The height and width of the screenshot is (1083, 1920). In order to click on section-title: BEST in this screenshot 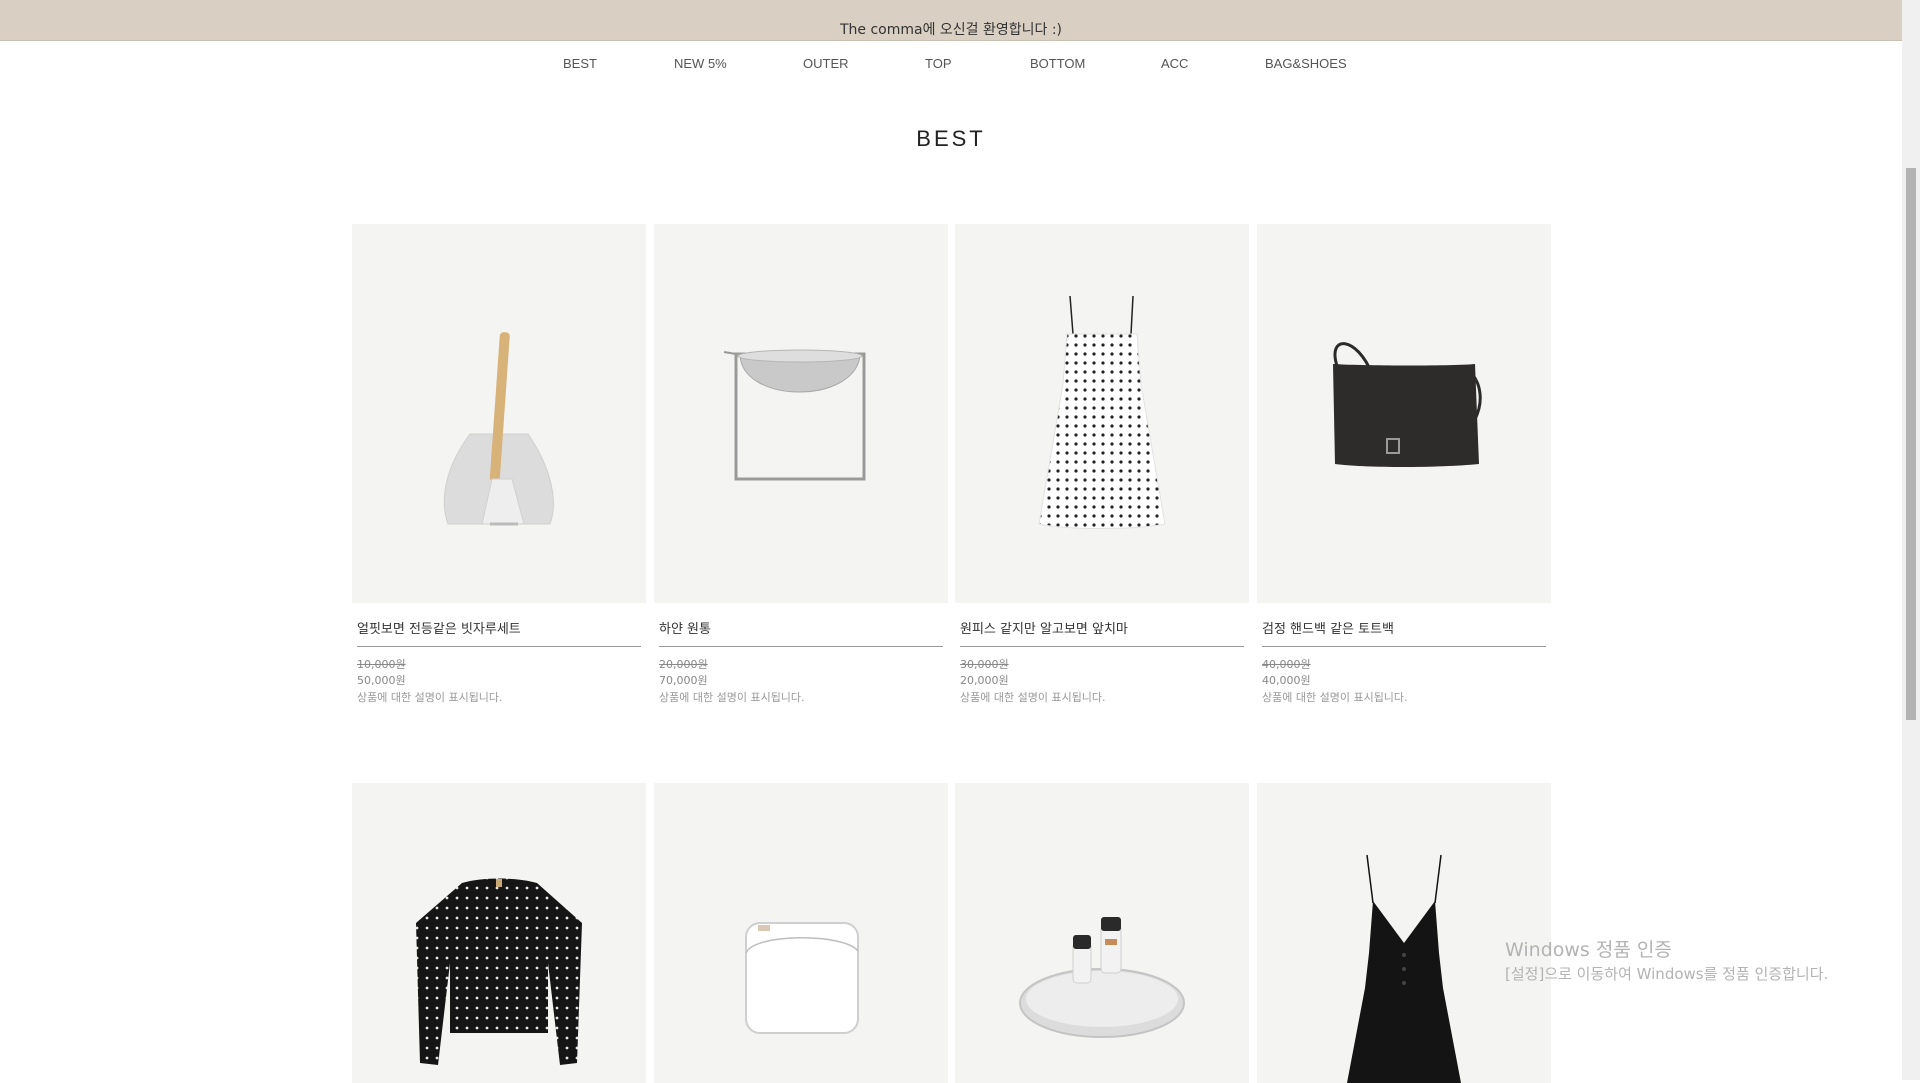, I will do `click(951, 138)`.